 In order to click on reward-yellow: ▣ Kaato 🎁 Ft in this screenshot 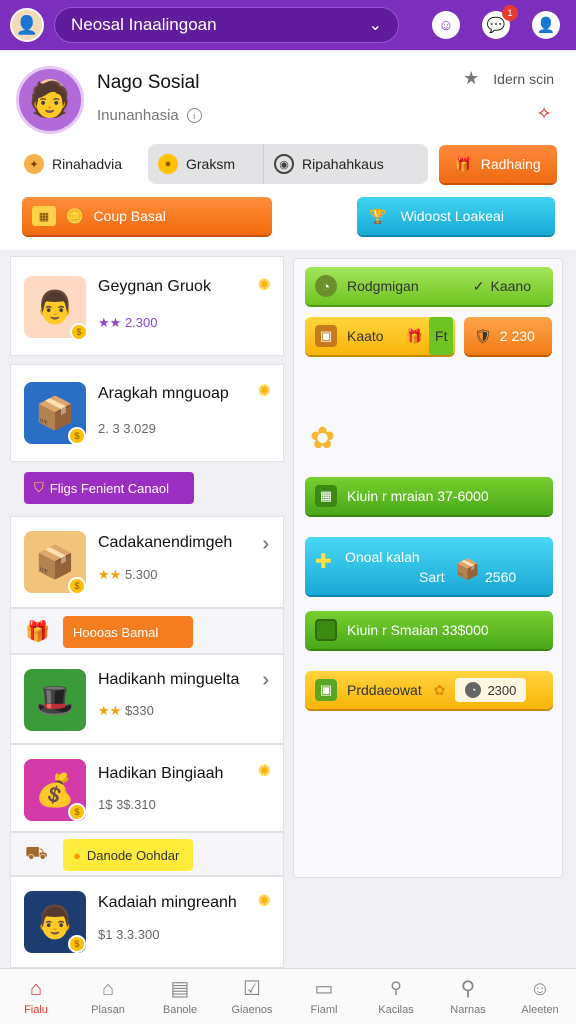, I will do `click(380, 336)`.